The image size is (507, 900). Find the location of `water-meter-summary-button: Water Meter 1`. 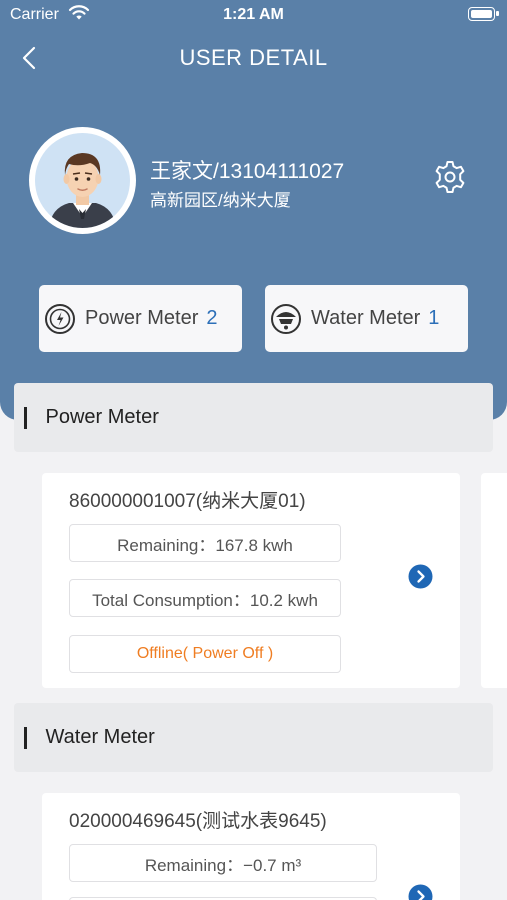

water-meter-summary-button: Water Meter 1 is located at coordinates (366, 318).